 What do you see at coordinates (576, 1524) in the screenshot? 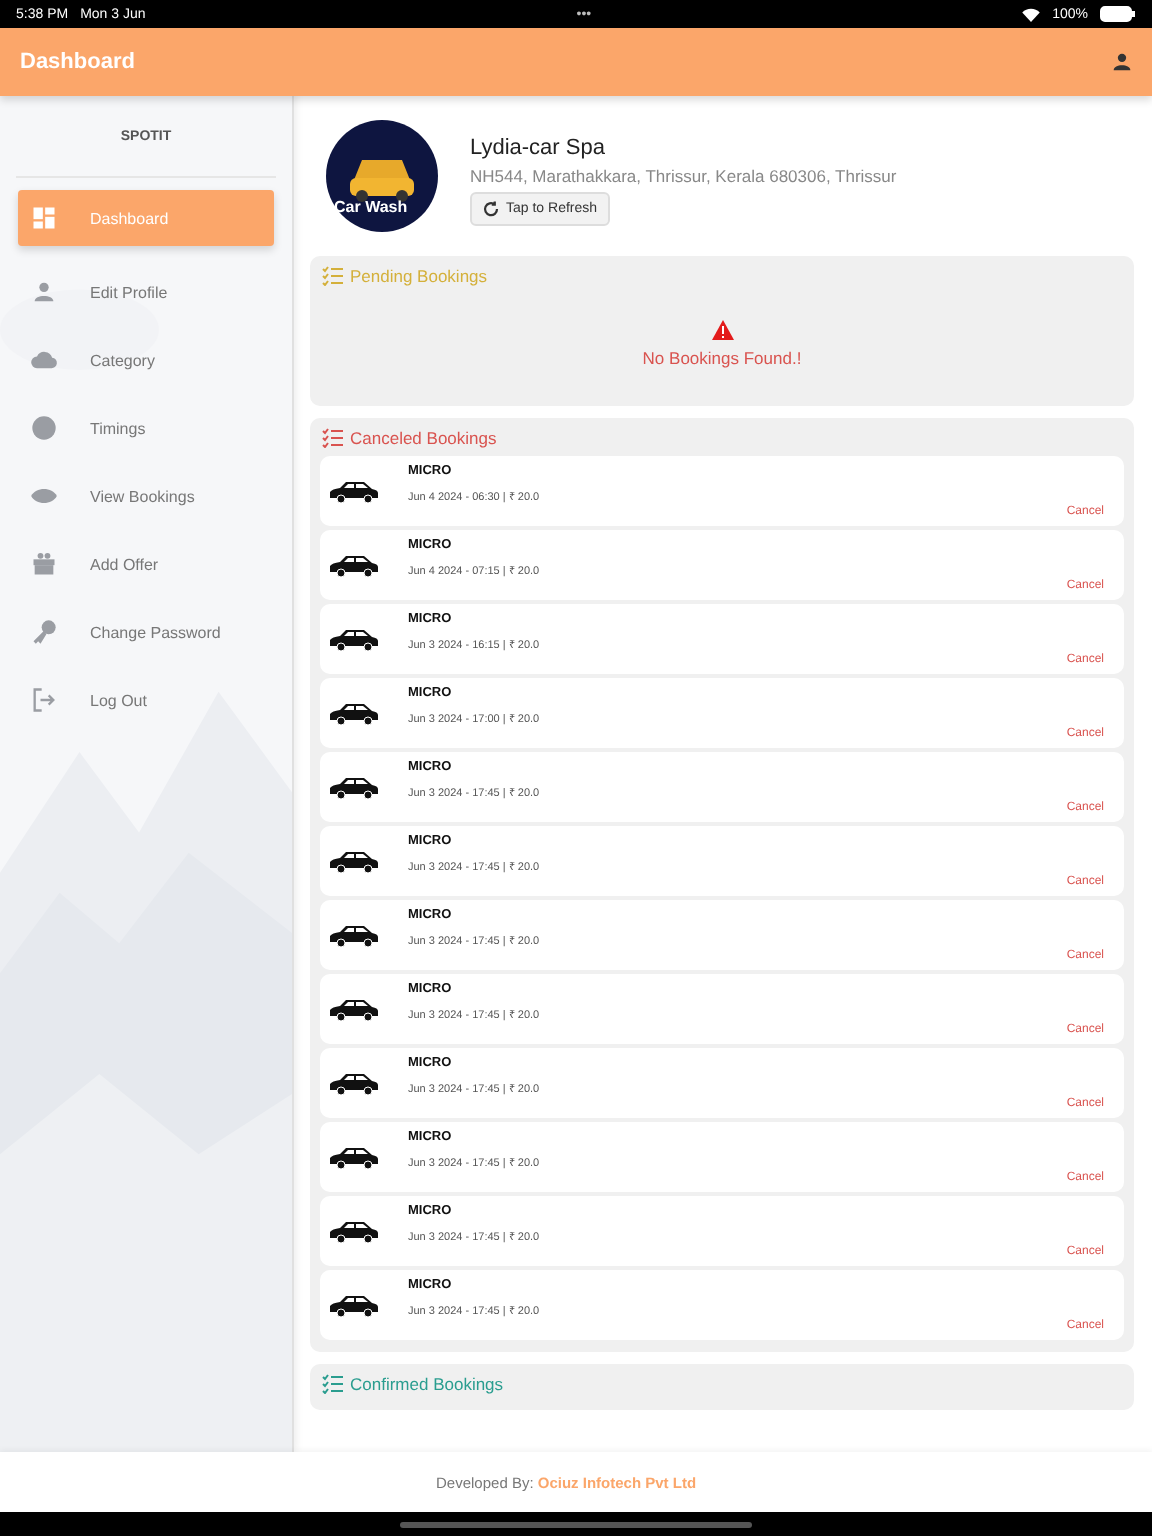
I see `home-indicator` at bounding box center [576, 1524].